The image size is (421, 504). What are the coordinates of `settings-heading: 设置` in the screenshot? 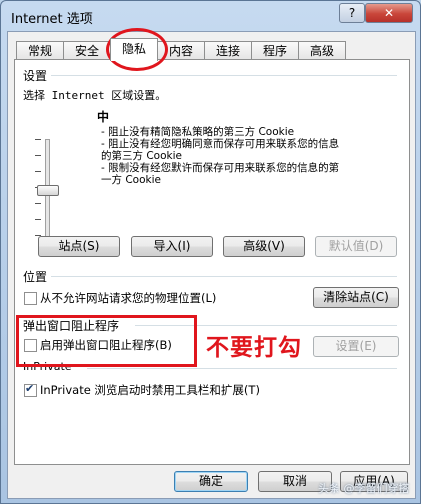 It's located at (35, 76).